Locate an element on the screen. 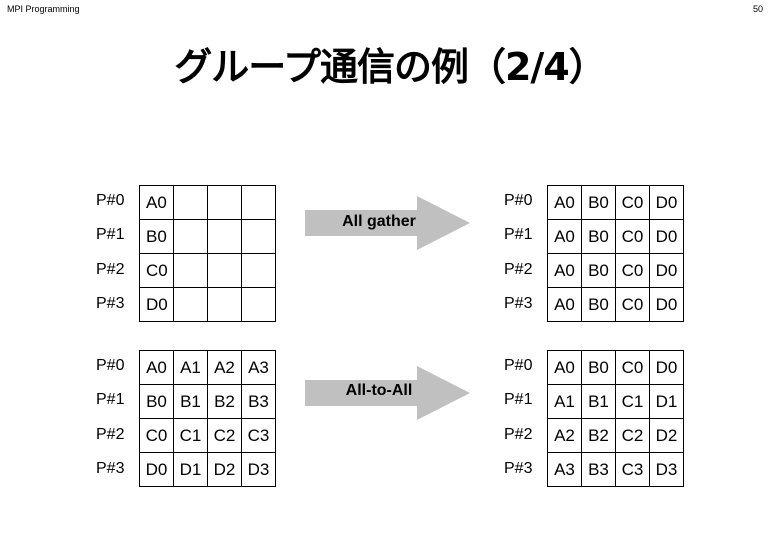 The height and width of the screenshot is (540, 780). grid-row: D0 is located at coordinates (207, 304).